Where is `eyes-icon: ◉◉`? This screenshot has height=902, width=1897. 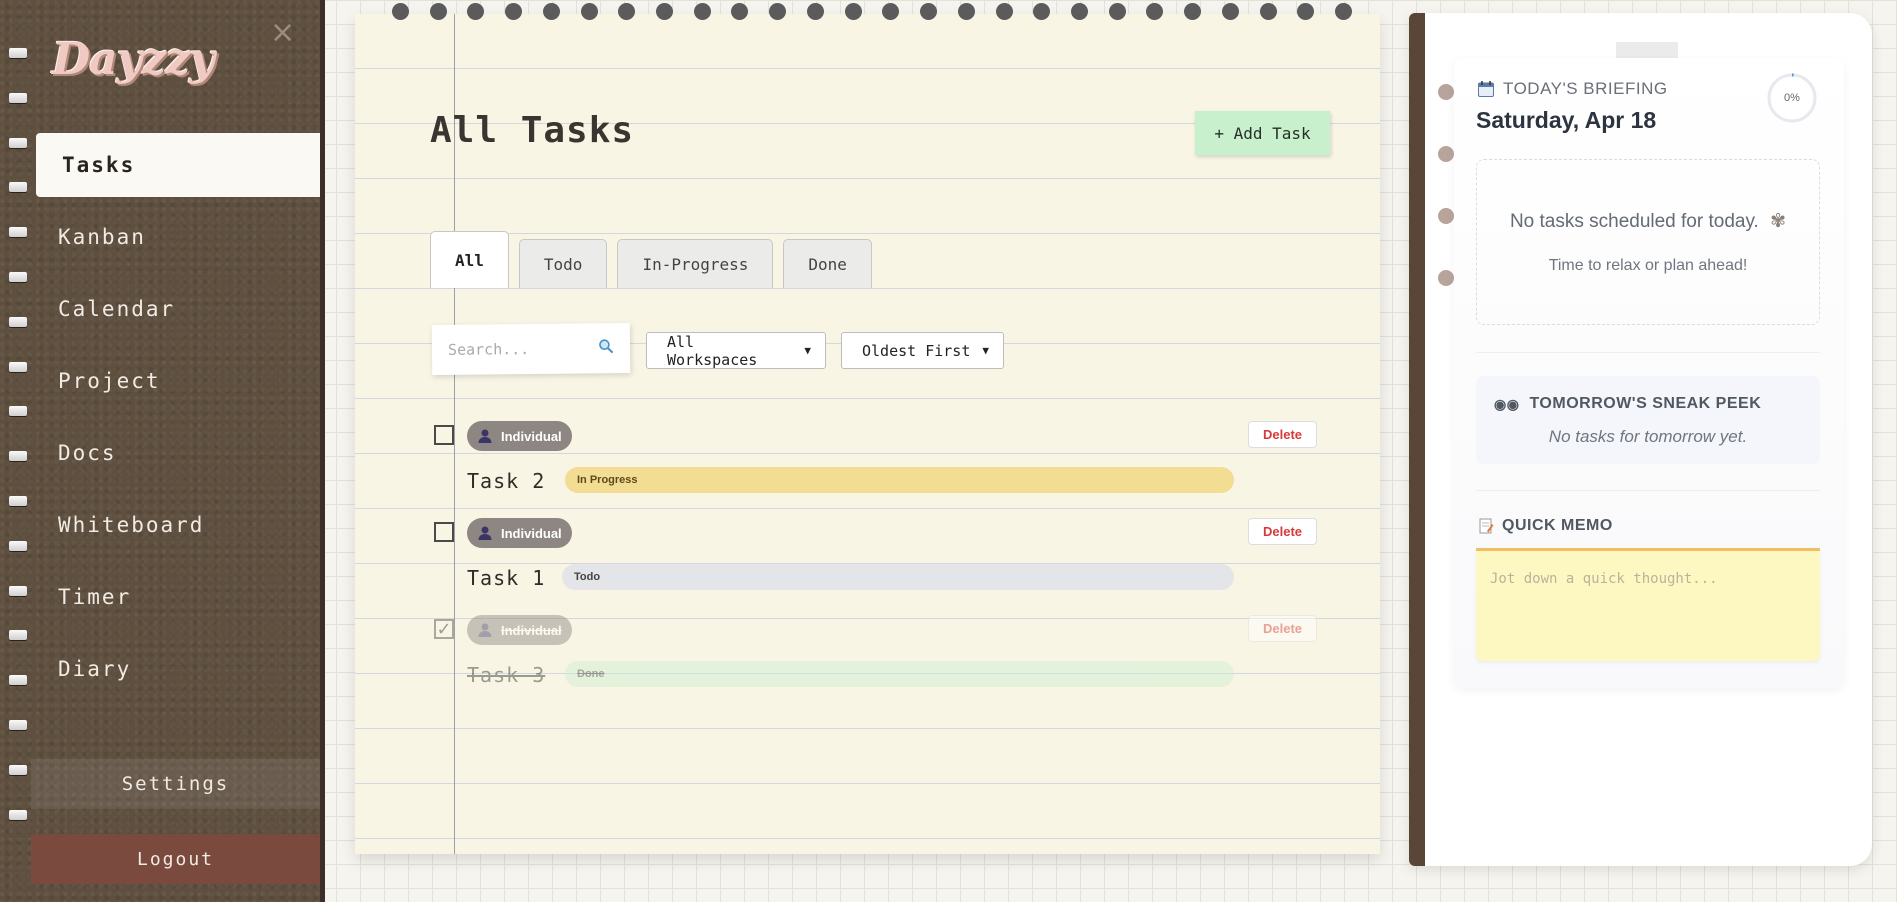
eyes-icon: ◉◉ is located at coordinates (1507, 403).